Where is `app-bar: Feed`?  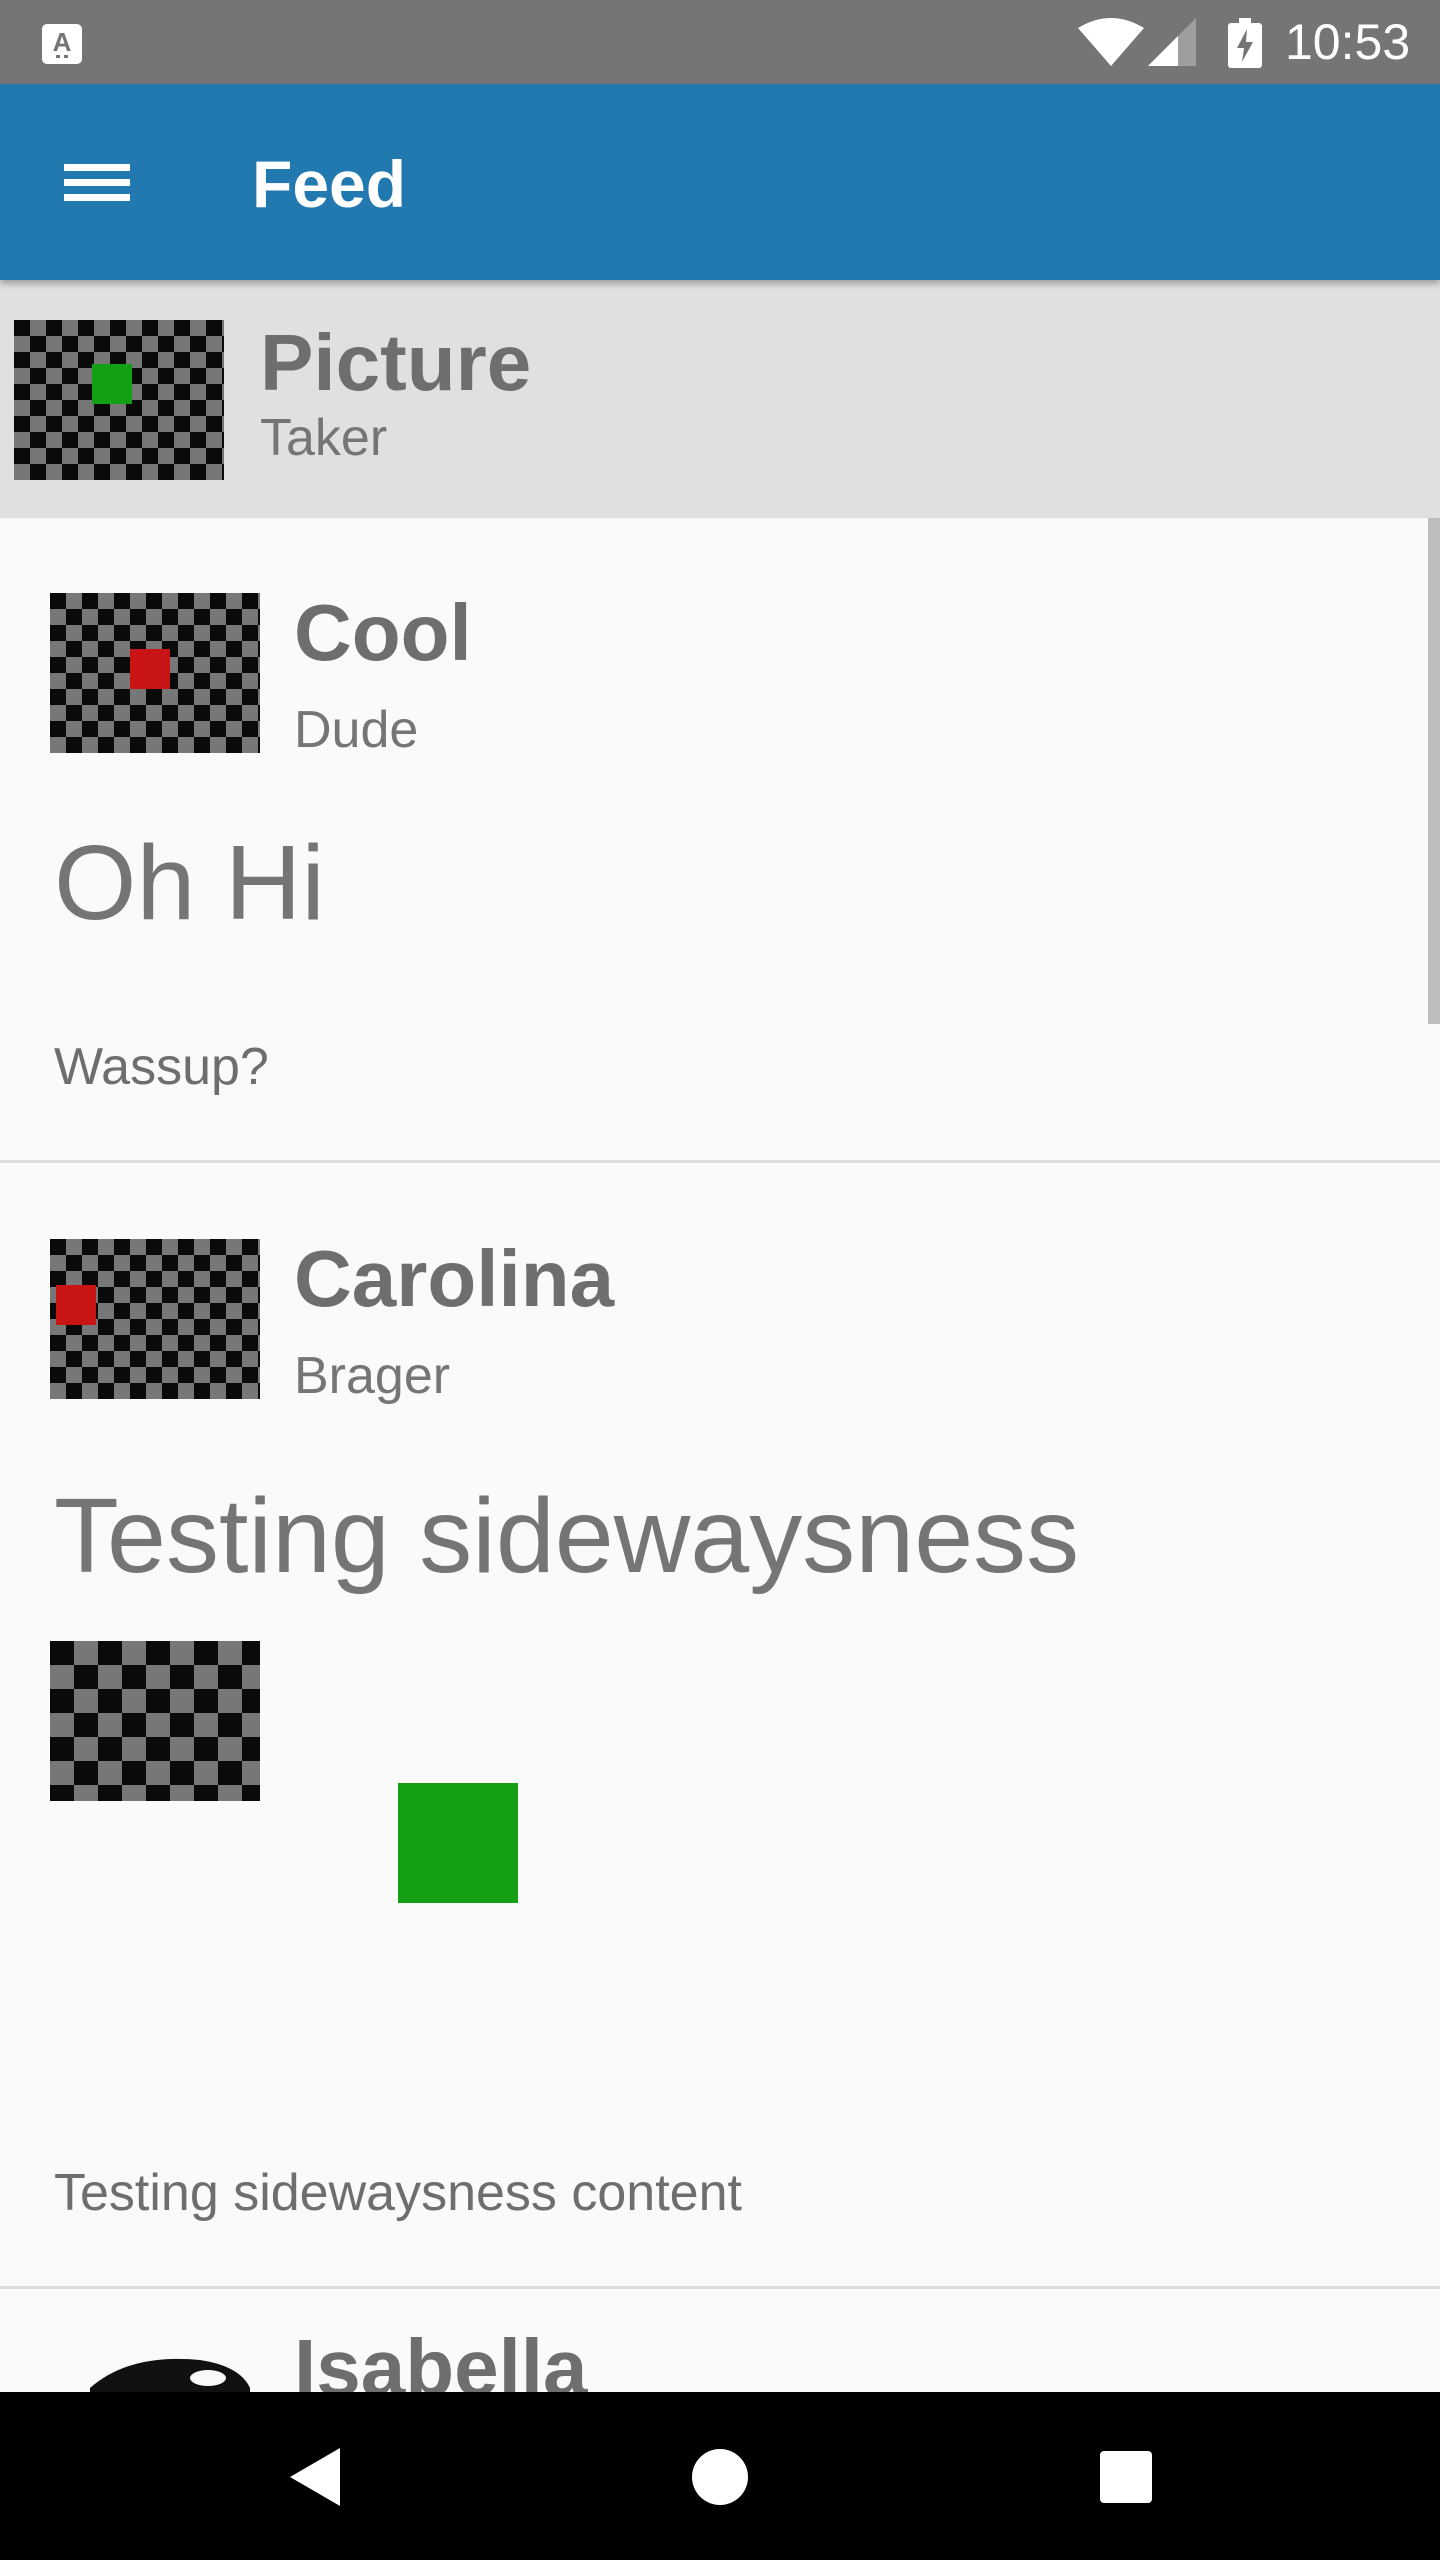
app-bar: Feed is located at coordinates (720, 182).